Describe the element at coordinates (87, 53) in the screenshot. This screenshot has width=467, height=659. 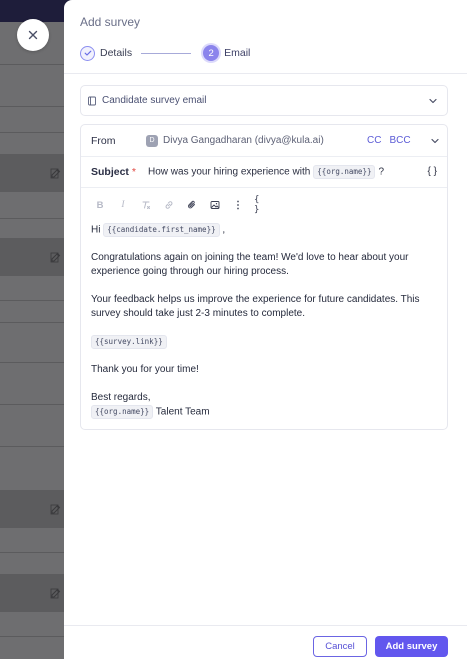
I see `check-icon` at that location.